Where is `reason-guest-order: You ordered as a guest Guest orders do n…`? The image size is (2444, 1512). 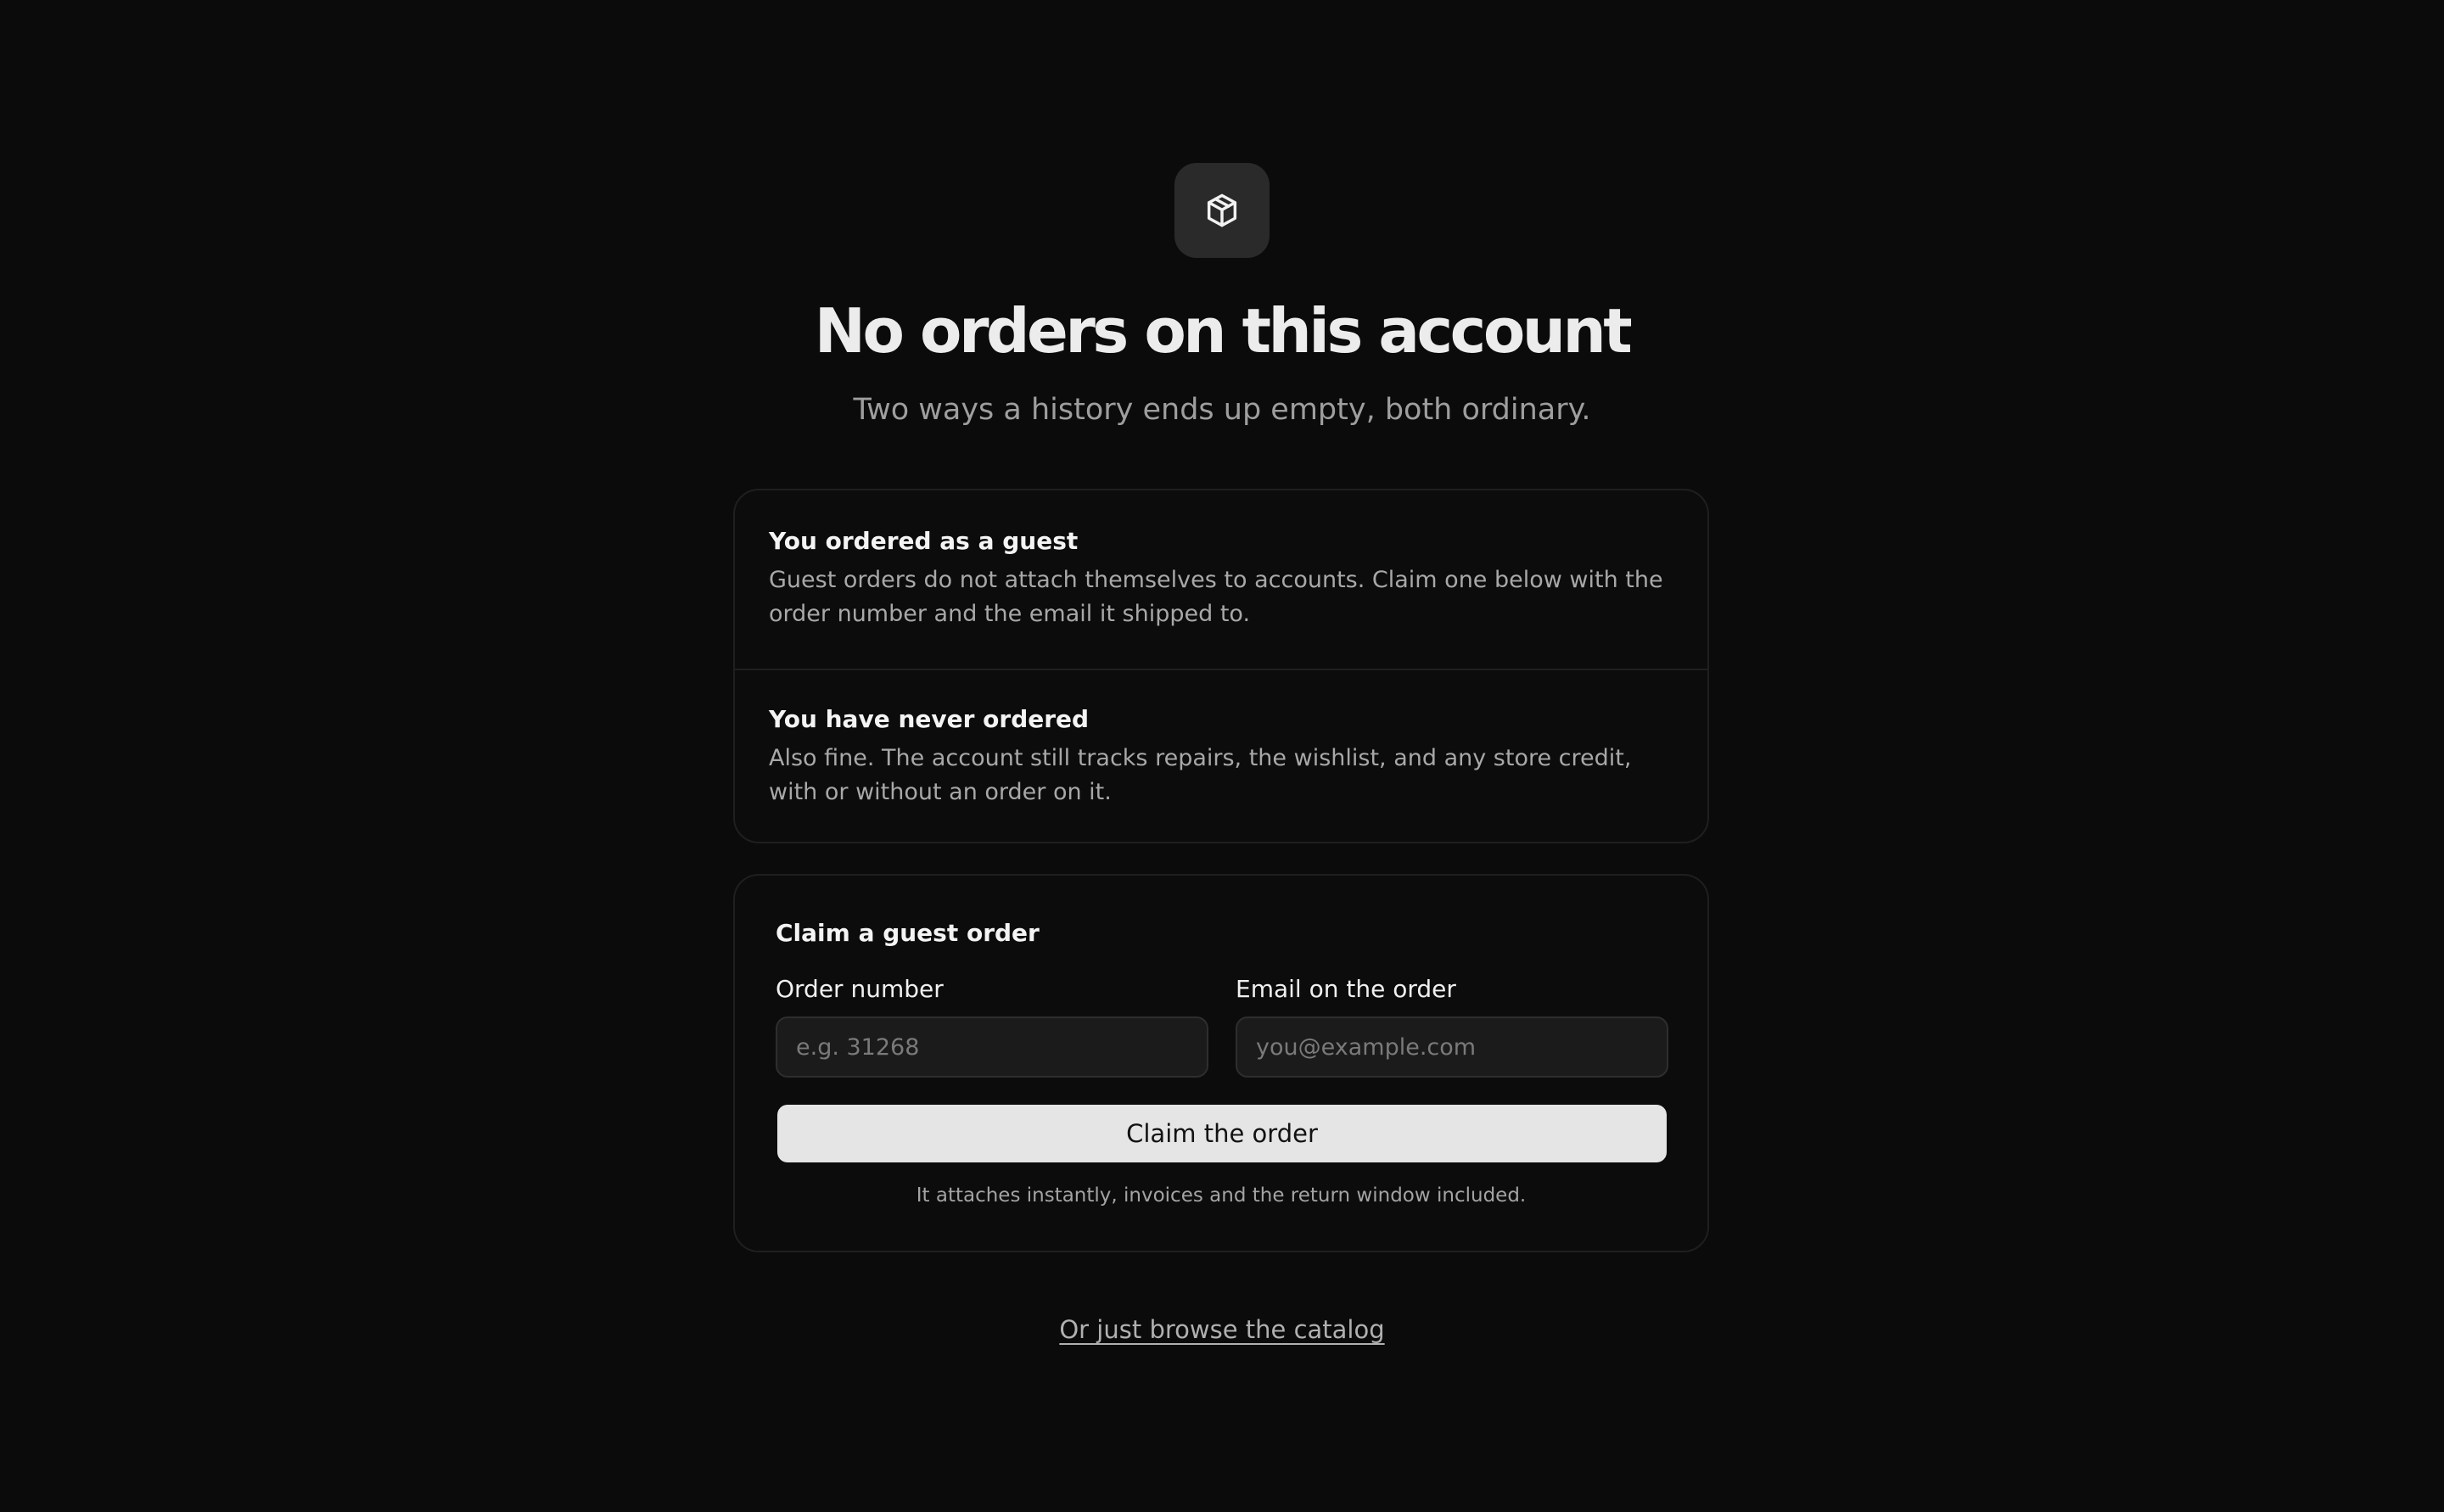 reason-guest-order: You ordered as a guest Guest orders do n… is located at coordinates (1221, 577).